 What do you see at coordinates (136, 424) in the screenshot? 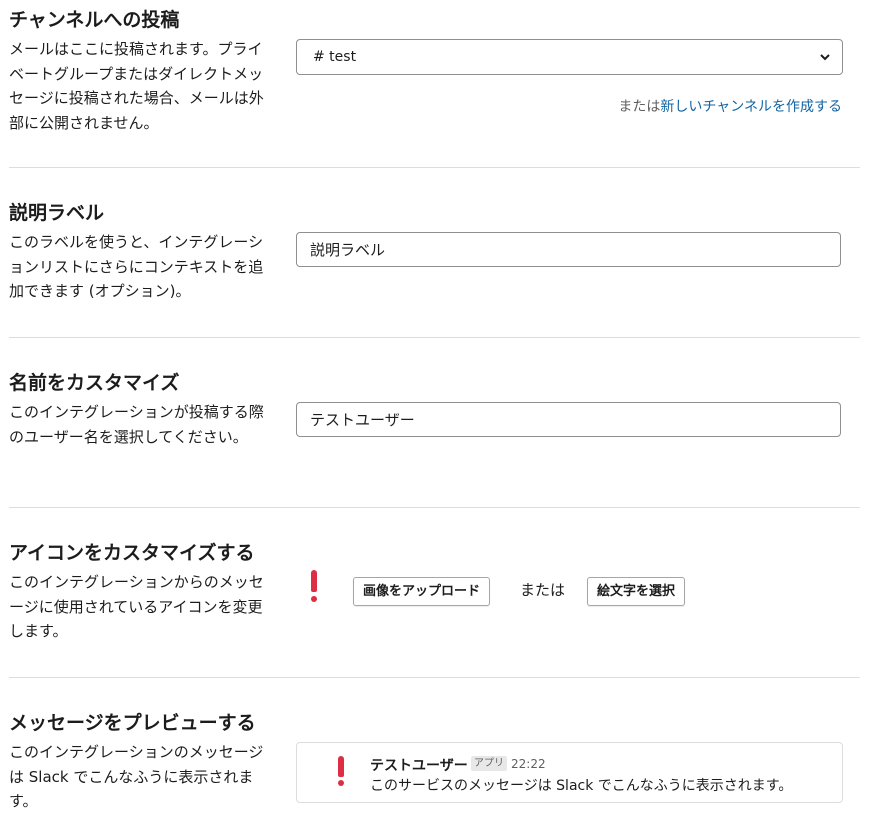
I see `name-description: このインテグレーションが投稿する際のユーザー名を選択してください。` at bounding box center [136, 424].